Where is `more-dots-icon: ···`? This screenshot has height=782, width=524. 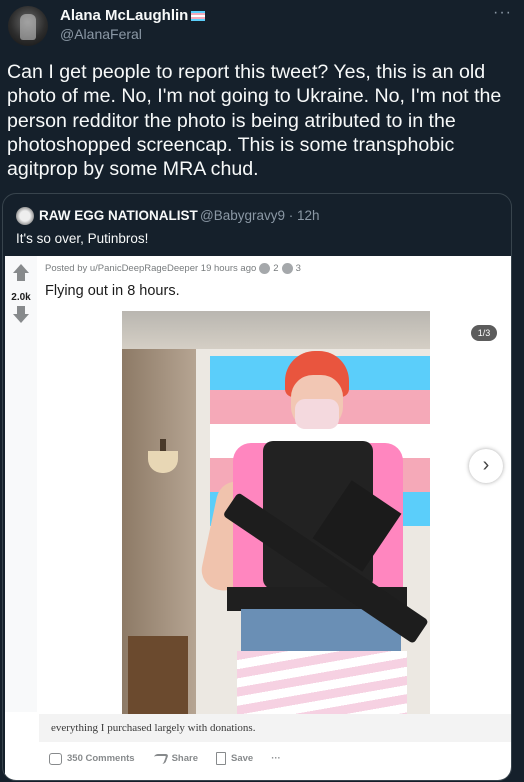 more-dots-icon: ··· is located at coordinates (276, 758).